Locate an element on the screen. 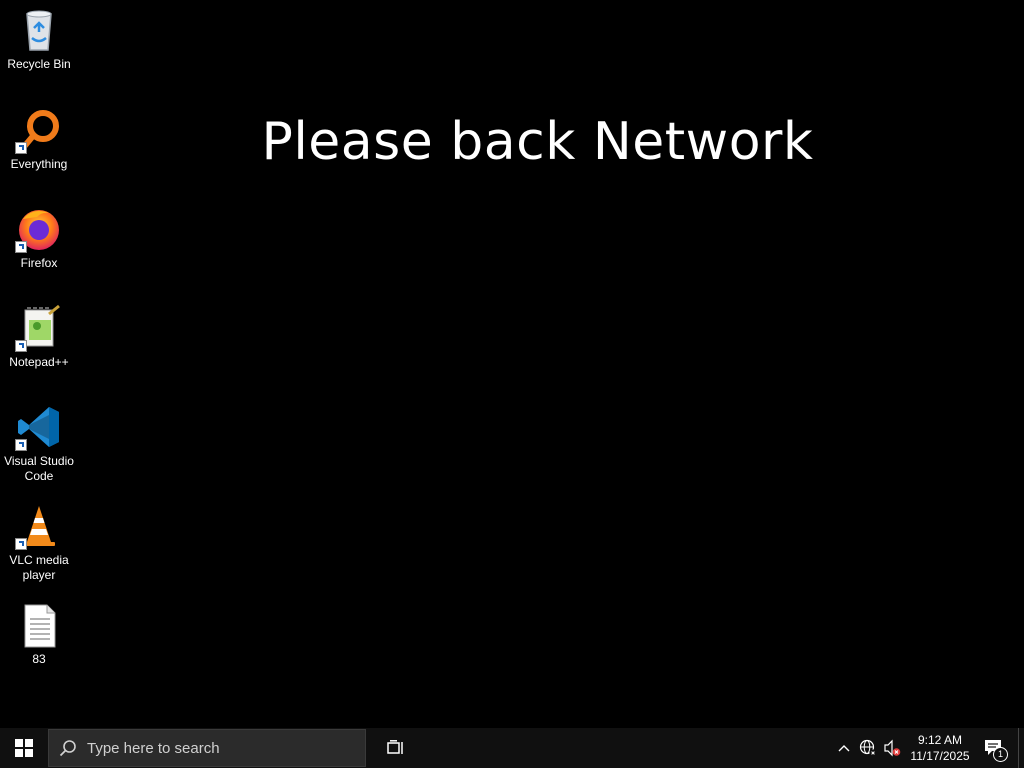 The image size is (1024, 768). network-status-button is located at coordinates (868, 748).